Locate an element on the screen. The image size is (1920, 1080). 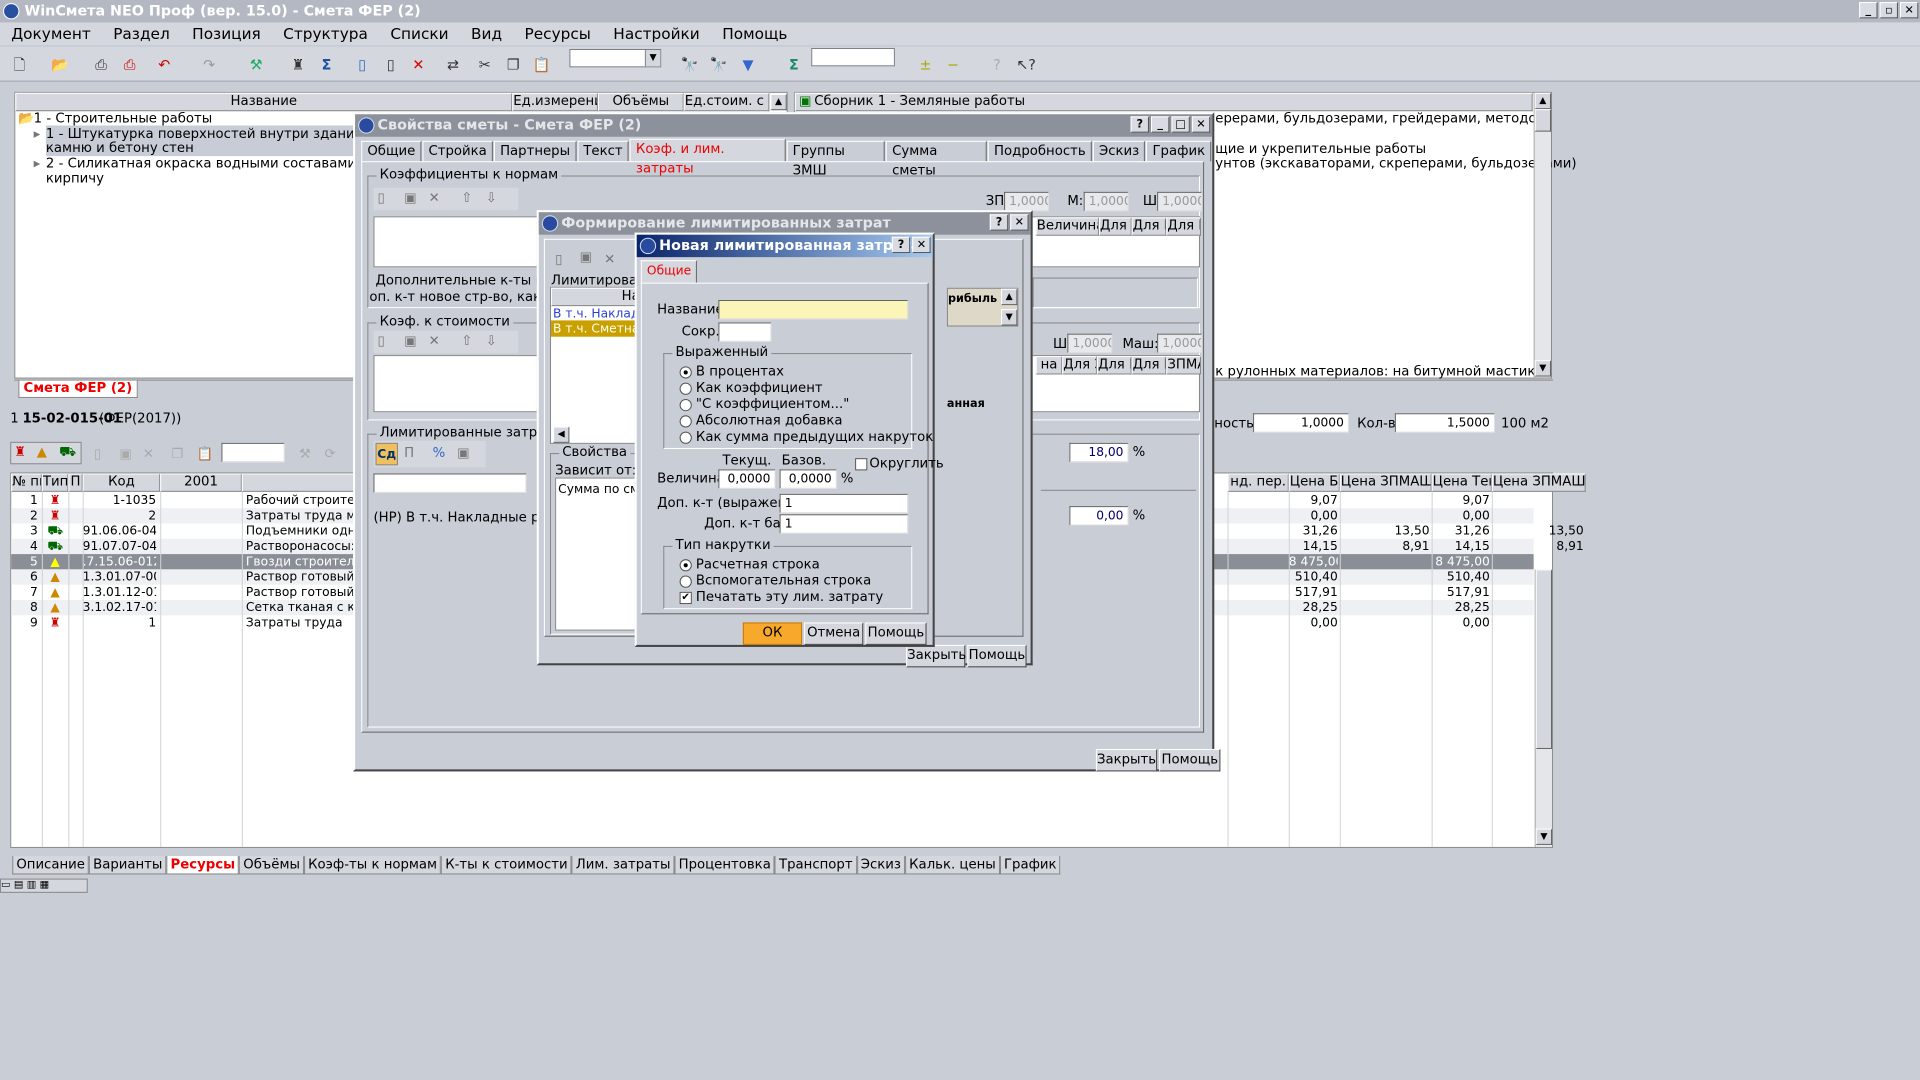
sum-icon: Σ is located at coordinates (326, 65).